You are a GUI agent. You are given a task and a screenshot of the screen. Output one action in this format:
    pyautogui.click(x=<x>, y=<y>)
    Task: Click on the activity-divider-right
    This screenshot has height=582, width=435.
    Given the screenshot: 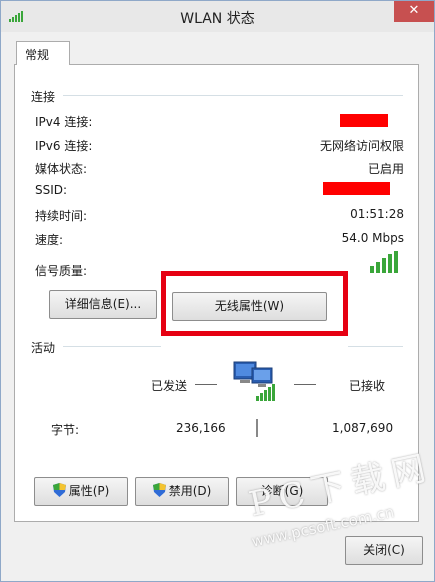 What is the action you would take?
    pyautogui.click(x=375, y=346)
    